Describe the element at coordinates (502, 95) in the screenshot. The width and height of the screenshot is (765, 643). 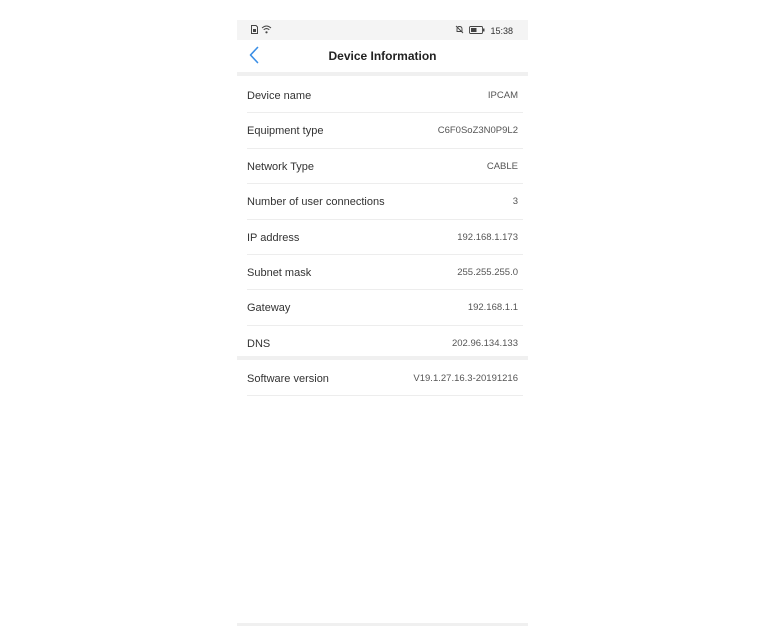
I see `row-value: IPCAM` at that location.